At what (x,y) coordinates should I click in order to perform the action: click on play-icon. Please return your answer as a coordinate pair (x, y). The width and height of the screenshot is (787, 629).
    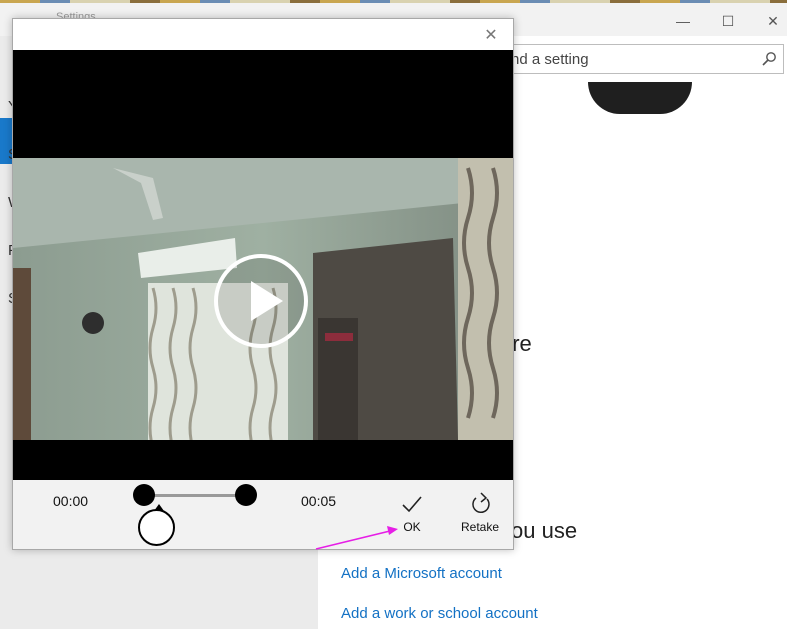
    Looking at the image, I should click on (261, 301).